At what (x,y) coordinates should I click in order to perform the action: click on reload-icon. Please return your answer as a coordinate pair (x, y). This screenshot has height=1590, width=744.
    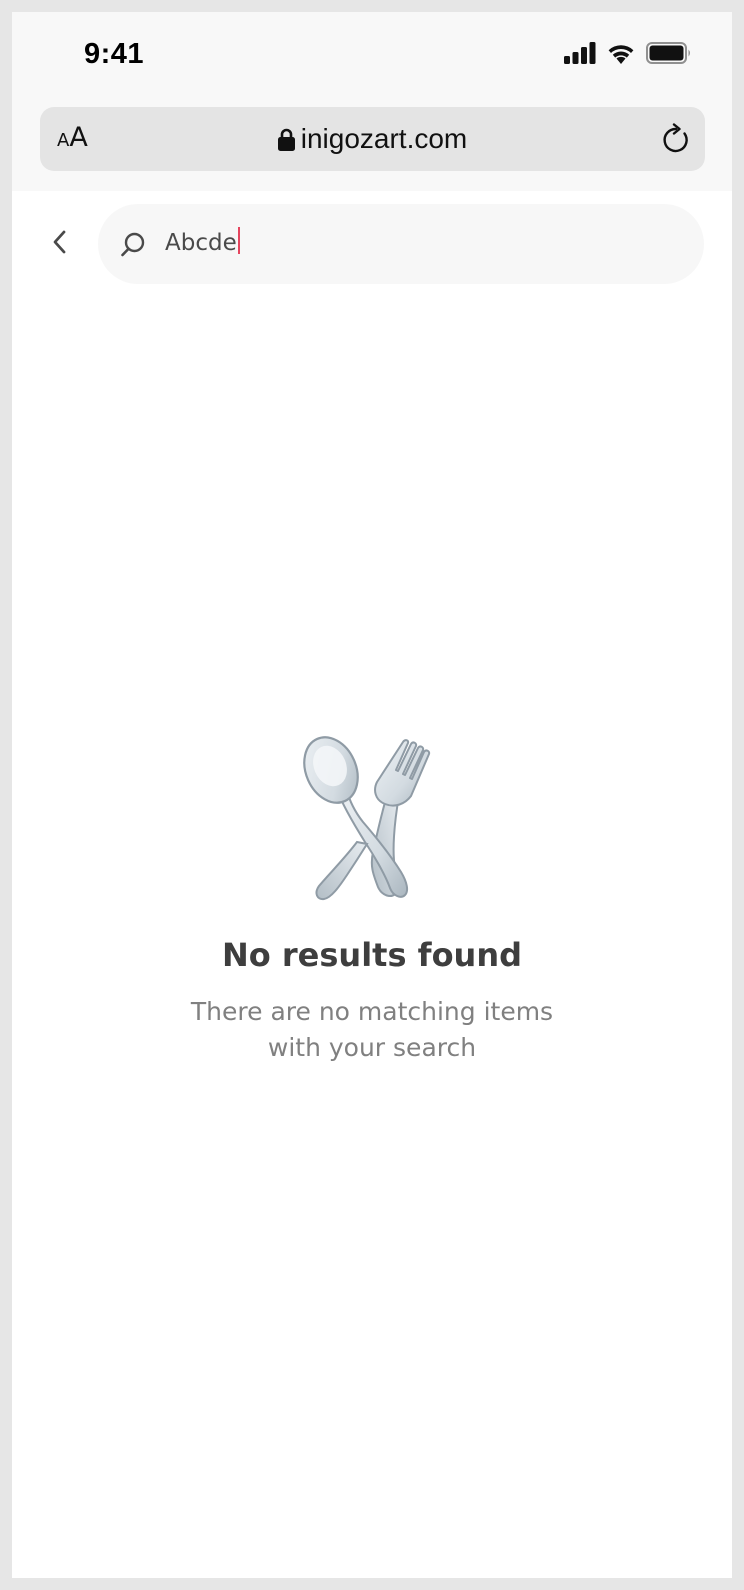
    Looking at the image, I should click on (676, 141).